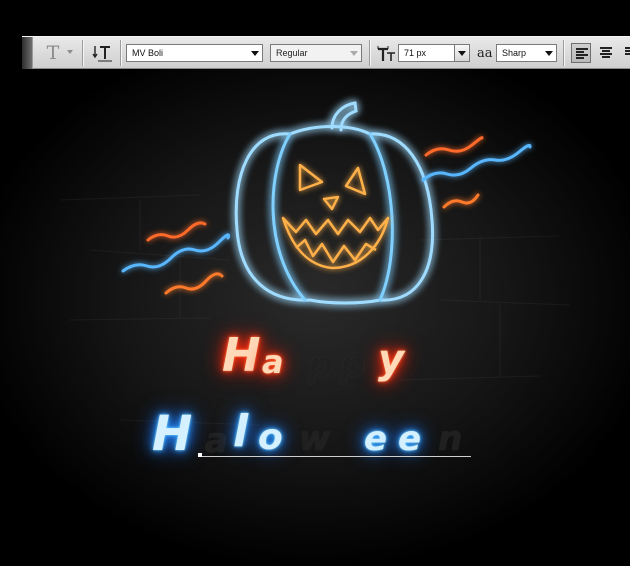 This screenshot has height=566, width=630. What do you see at coordinates (148, 53) in the screenshot?
I see `font-family-value: MV Boli` at bounding box center [148, 53].